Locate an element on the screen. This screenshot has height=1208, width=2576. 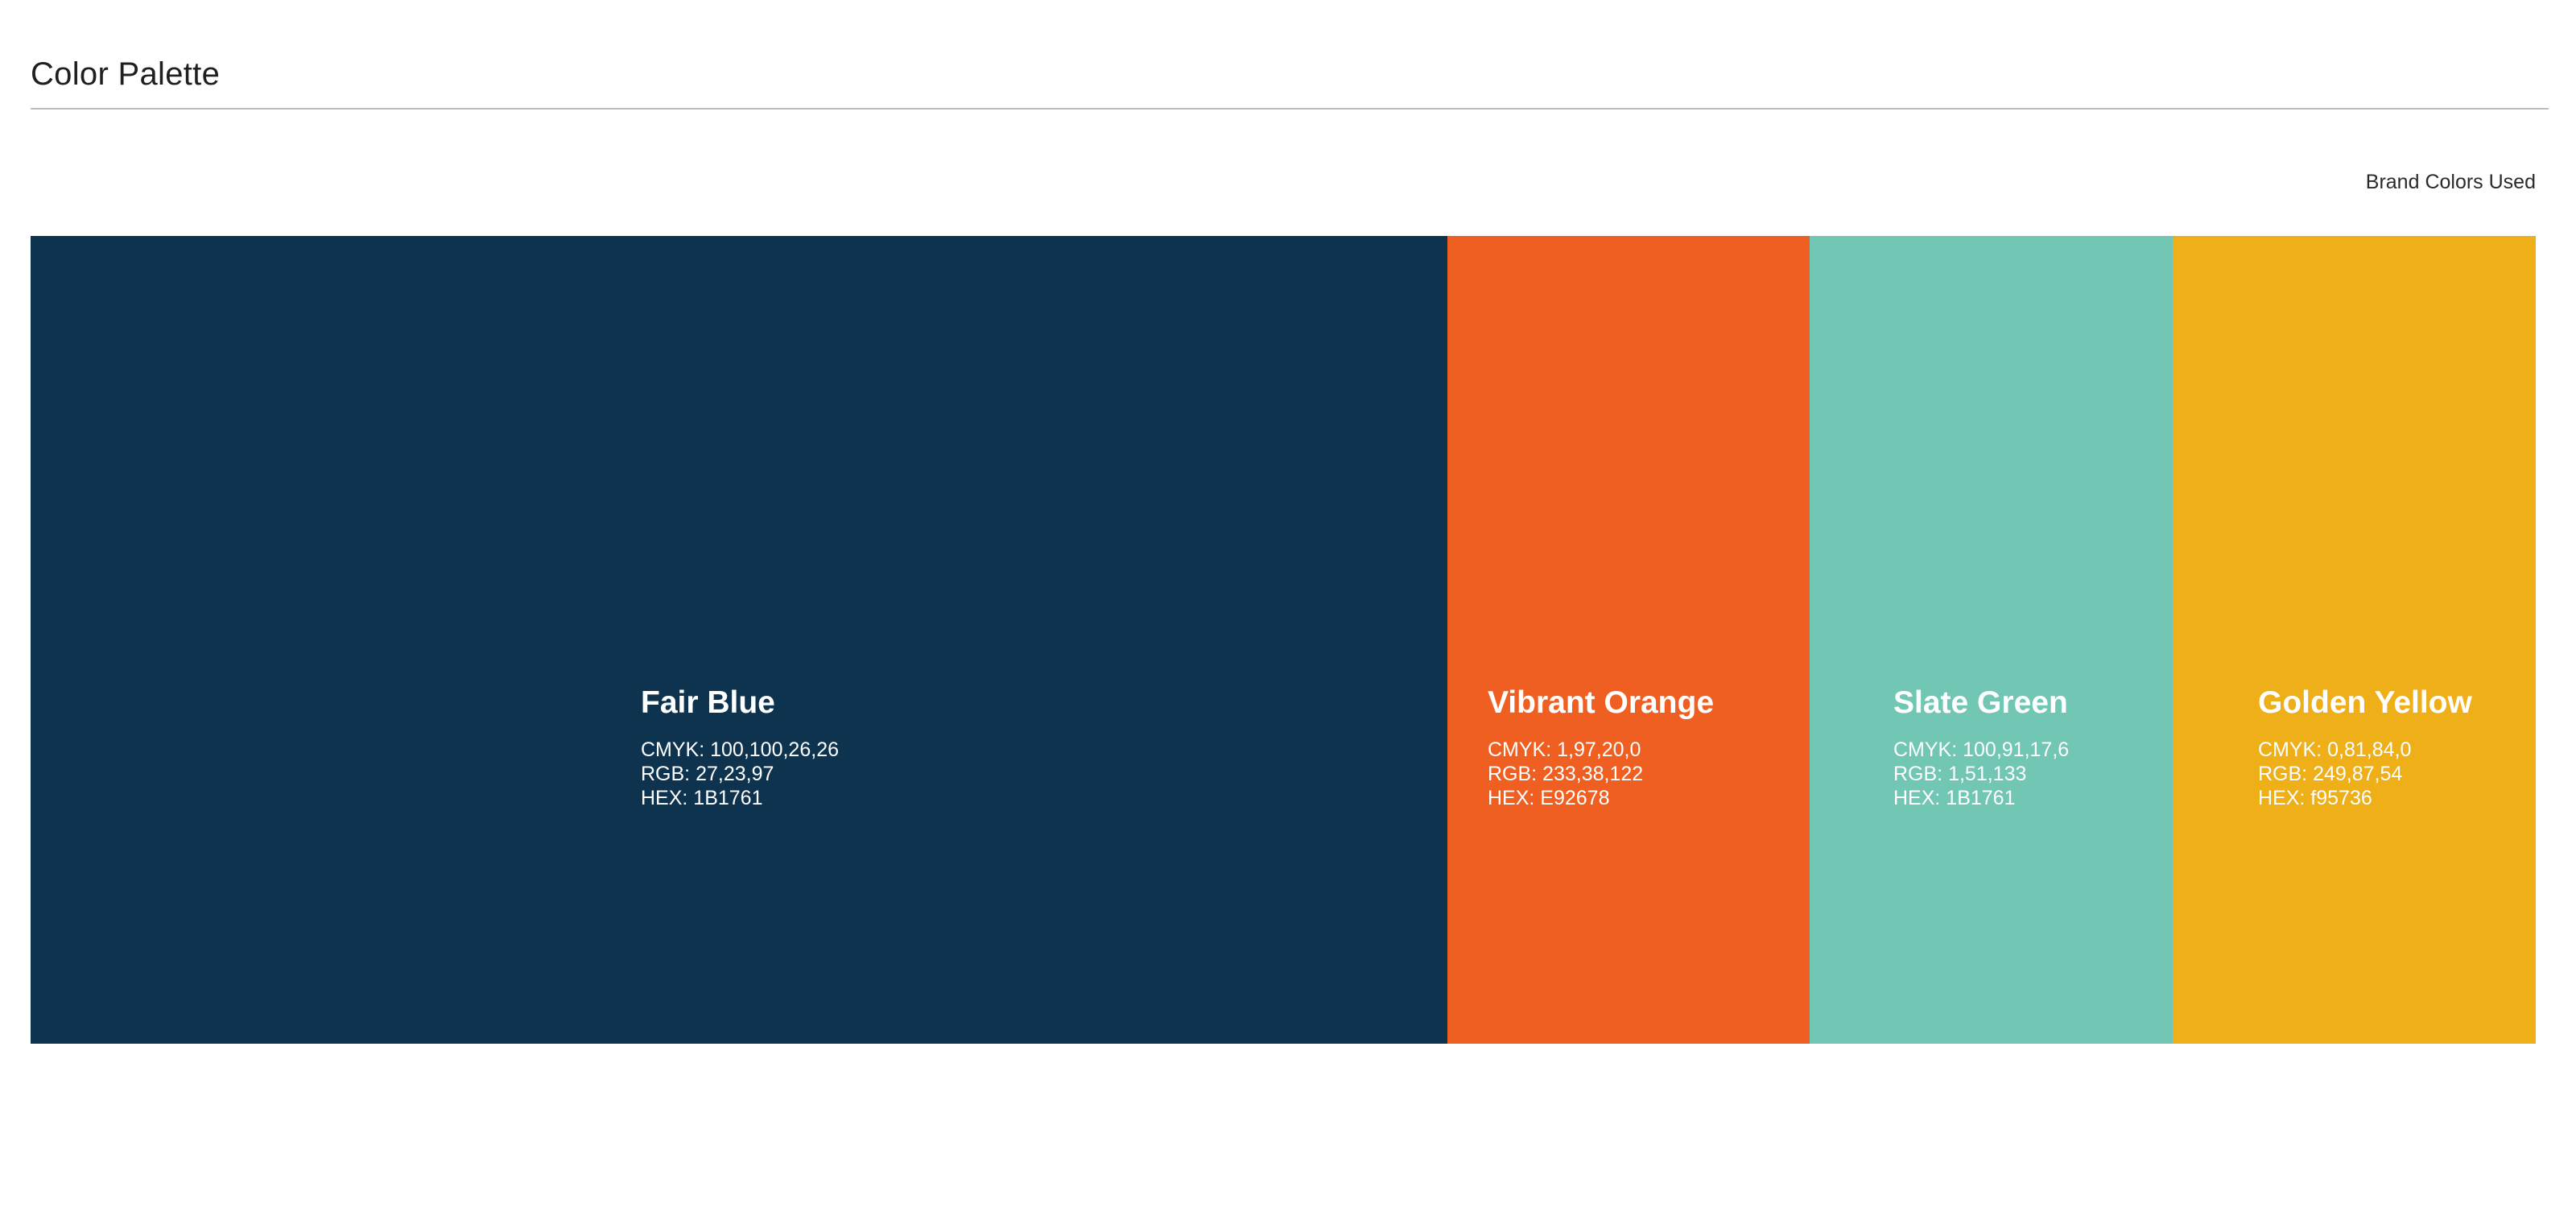
swatch-name: Vibrant Orange is located at coordinates (1601, 702).